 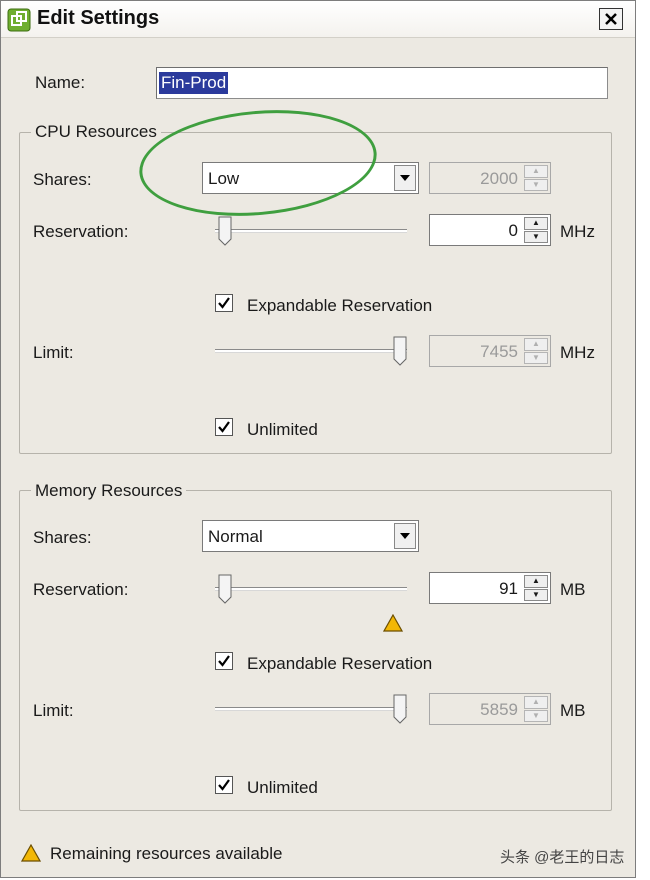 What do you see at coordinates (508, 588) in the screenshot?
I see `memory-reservation-value: 91` at bounding box center [508, 588].